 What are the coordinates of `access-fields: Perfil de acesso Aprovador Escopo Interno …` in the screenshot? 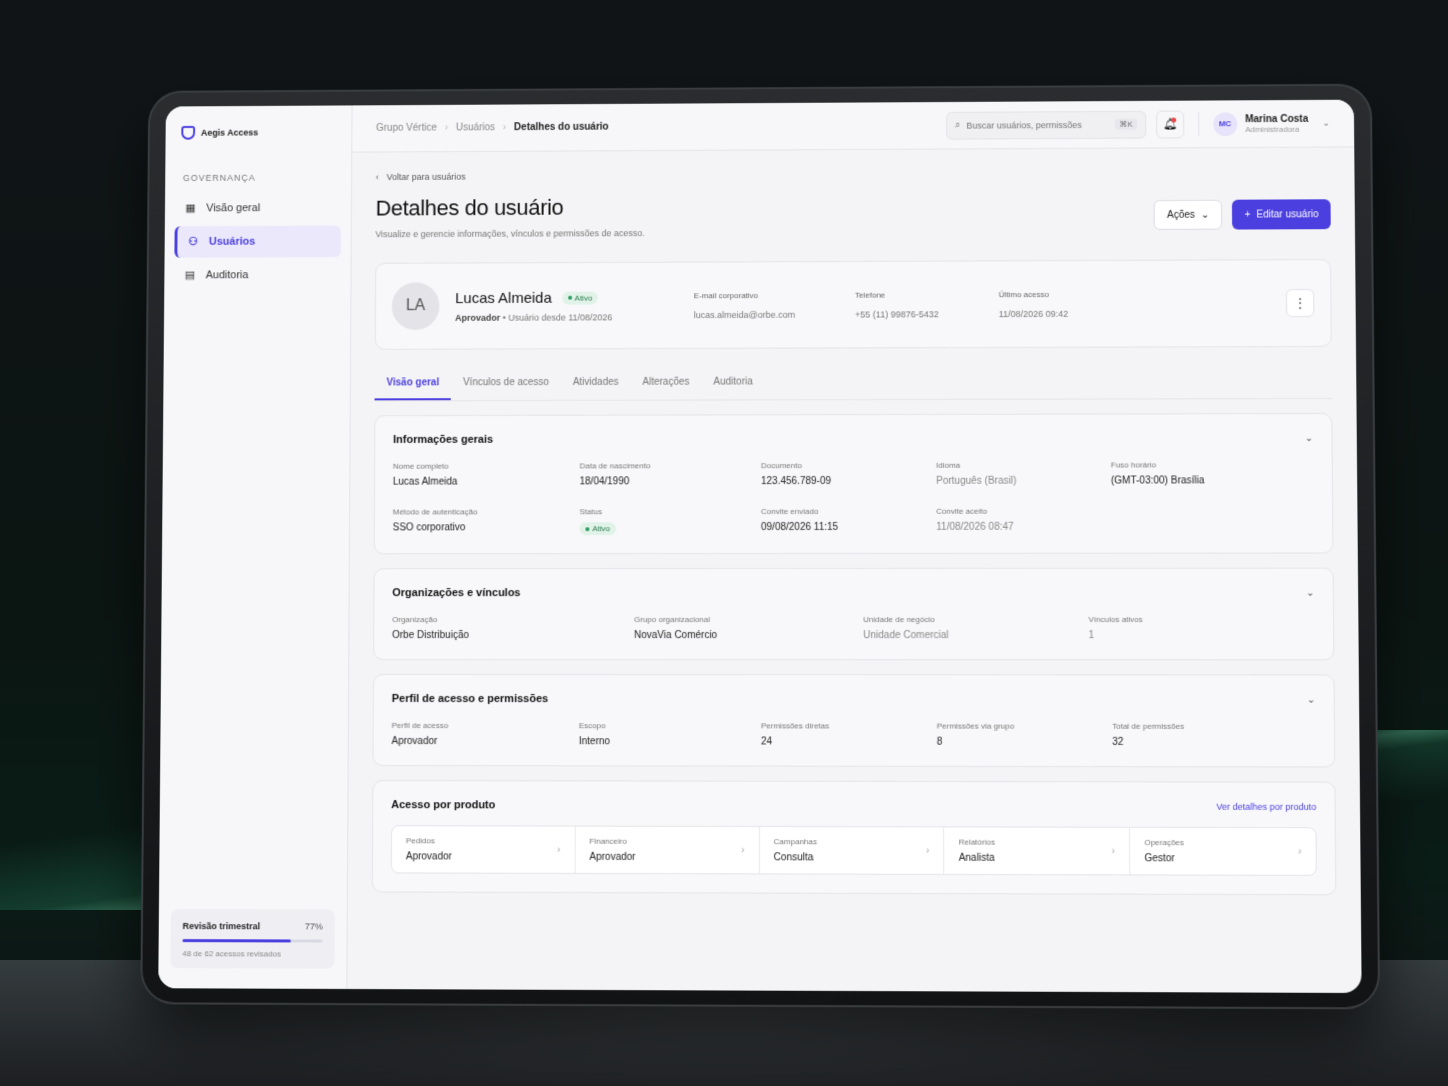 It's located at (853, 734).